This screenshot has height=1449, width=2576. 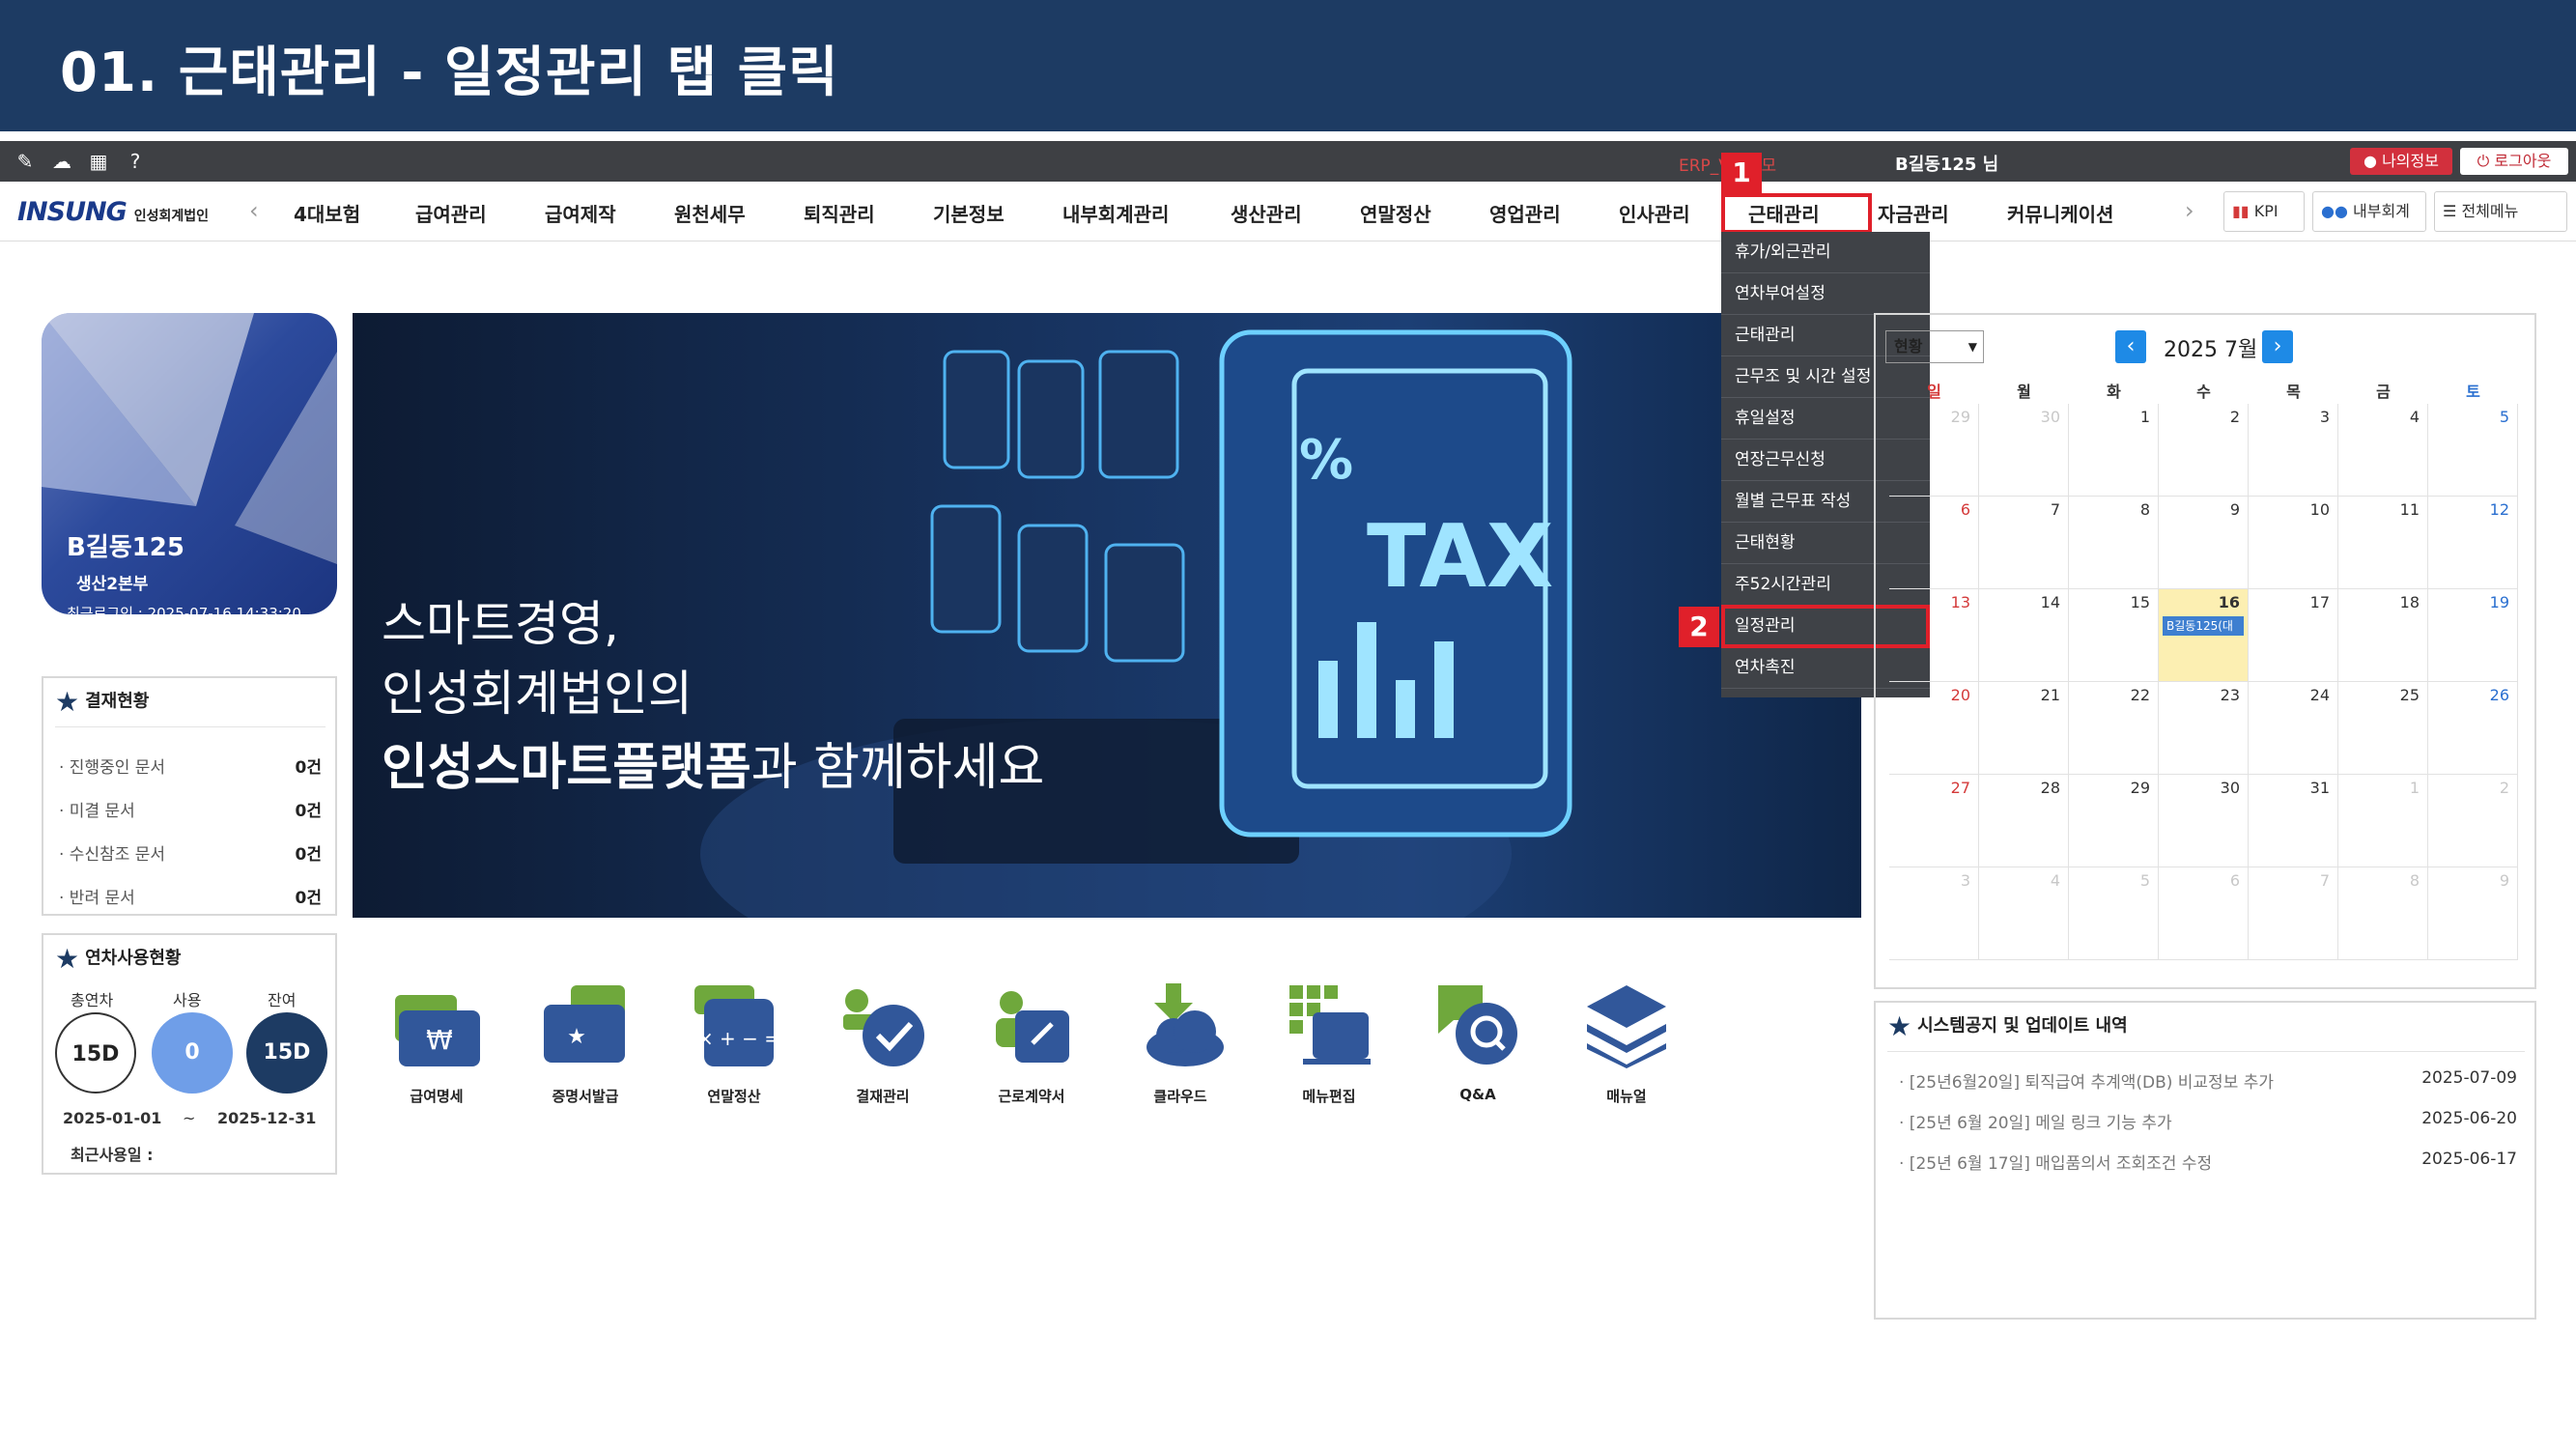 I want to click on kpi-button: ▮▮ KPI, so click(x=2264, y=211).